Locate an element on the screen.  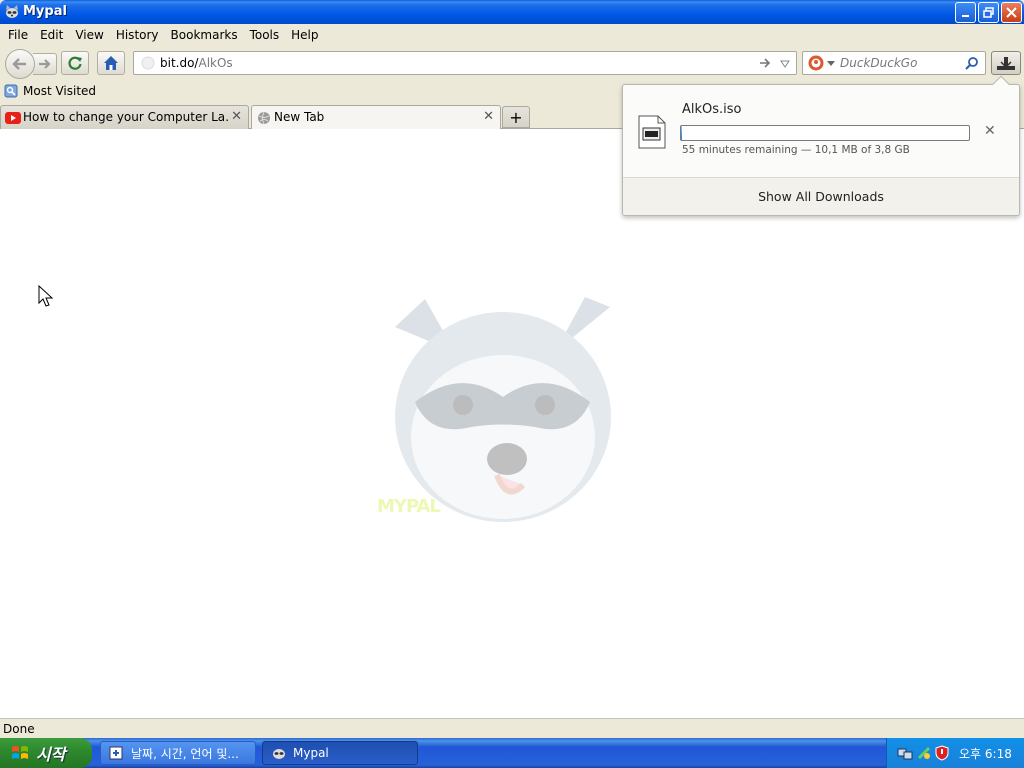
mouse-cursor-icon is located at coordinates (46, 296).